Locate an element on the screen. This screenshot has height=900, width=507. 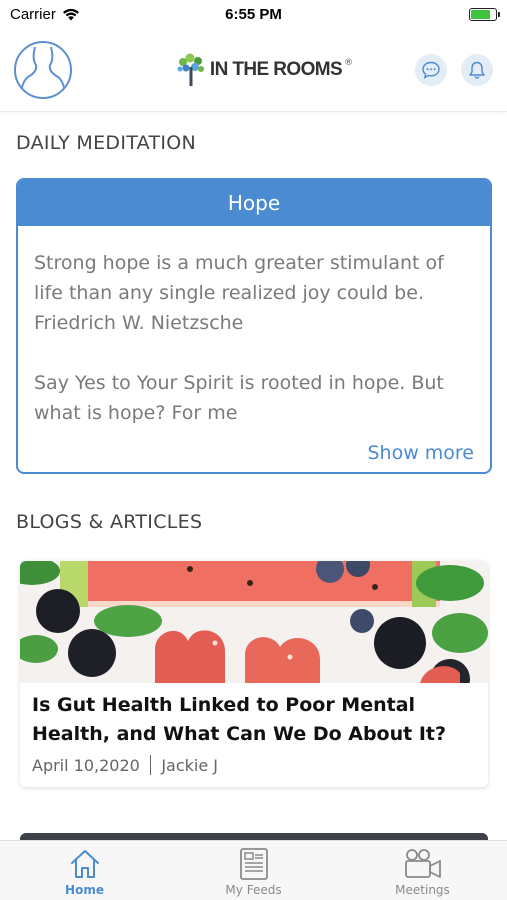
article-meta: April 10,2020 Jackie J is located at coordinates (254, 762).